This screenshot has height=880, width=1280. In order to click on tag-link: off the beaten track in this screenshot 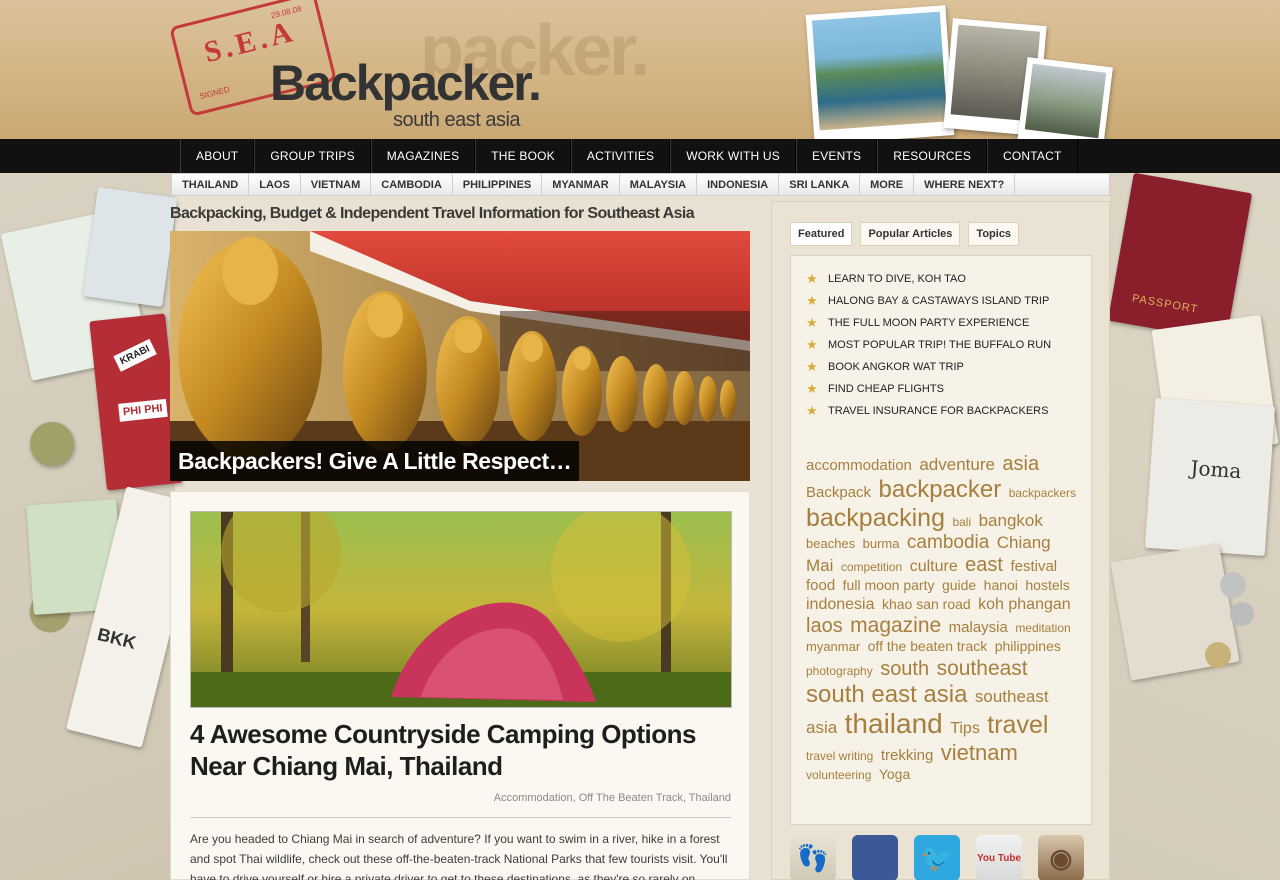, I will do `click(928, 646)`.